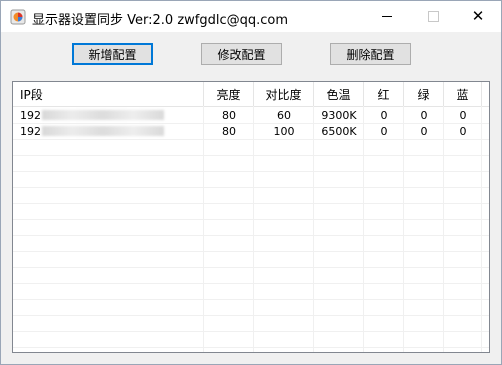 This screenshot has width=502, height=365. I want to click on column-header-ip: IP段, so click(108, 94).